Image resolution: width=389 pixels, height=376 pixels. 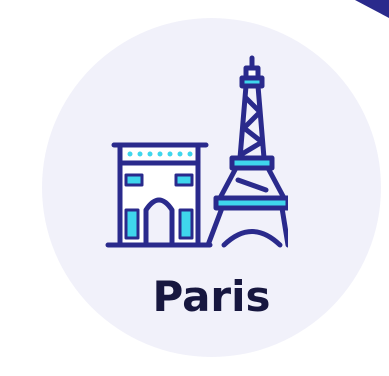 I want to click on eiffel-tower-icon, so click(x=246, y=151).